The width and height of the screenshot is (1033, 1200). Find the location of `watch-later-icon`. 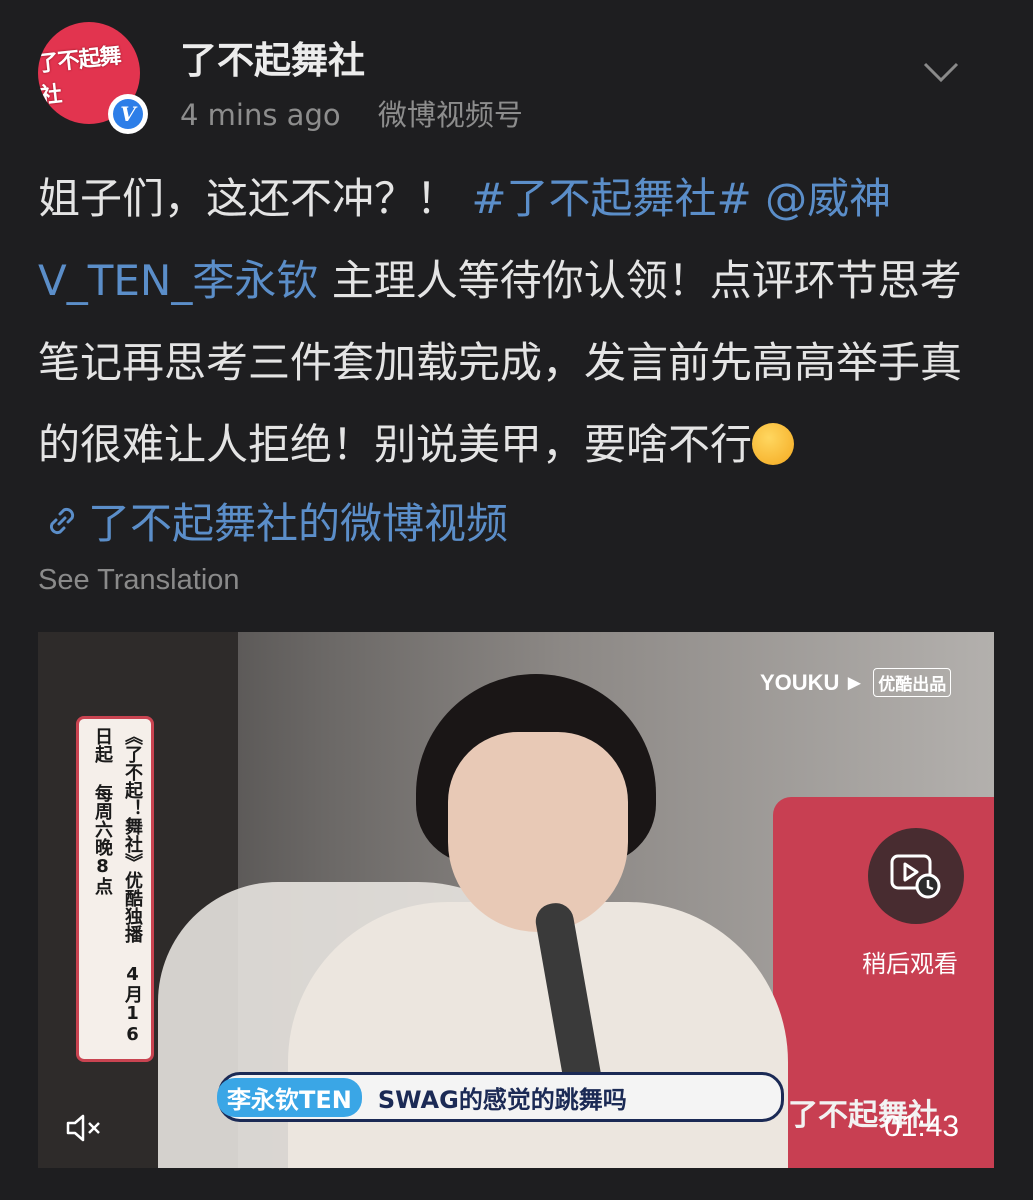

watch-later-icon is located at coordinates (915, 876).